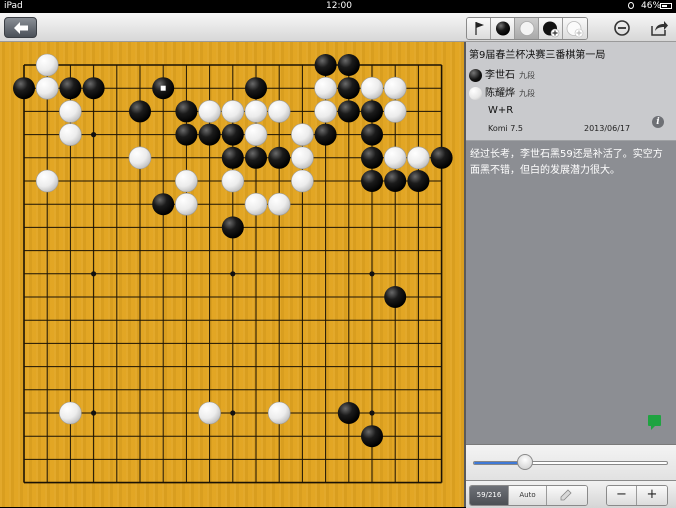 The image size is (676, 508). What do you see at coordinates (525, 462) in the screenshot?
I see `move-slider-knob` at bounding box center [525, 462].